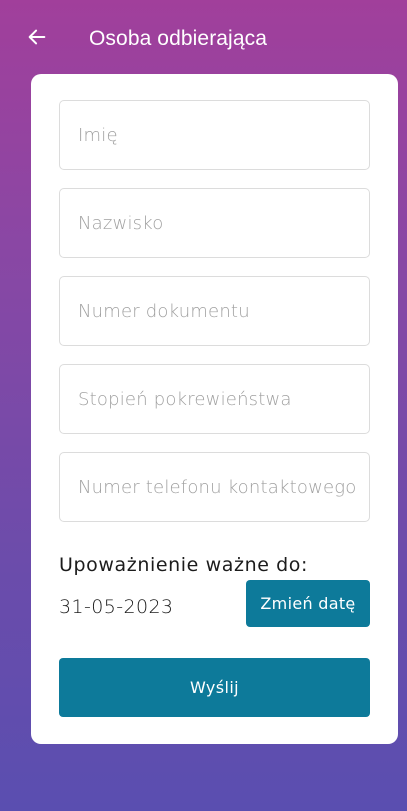 Image resolution: width=407 pixels, height=811 pixels. I want to click on last-name-field, so click(214, 223).